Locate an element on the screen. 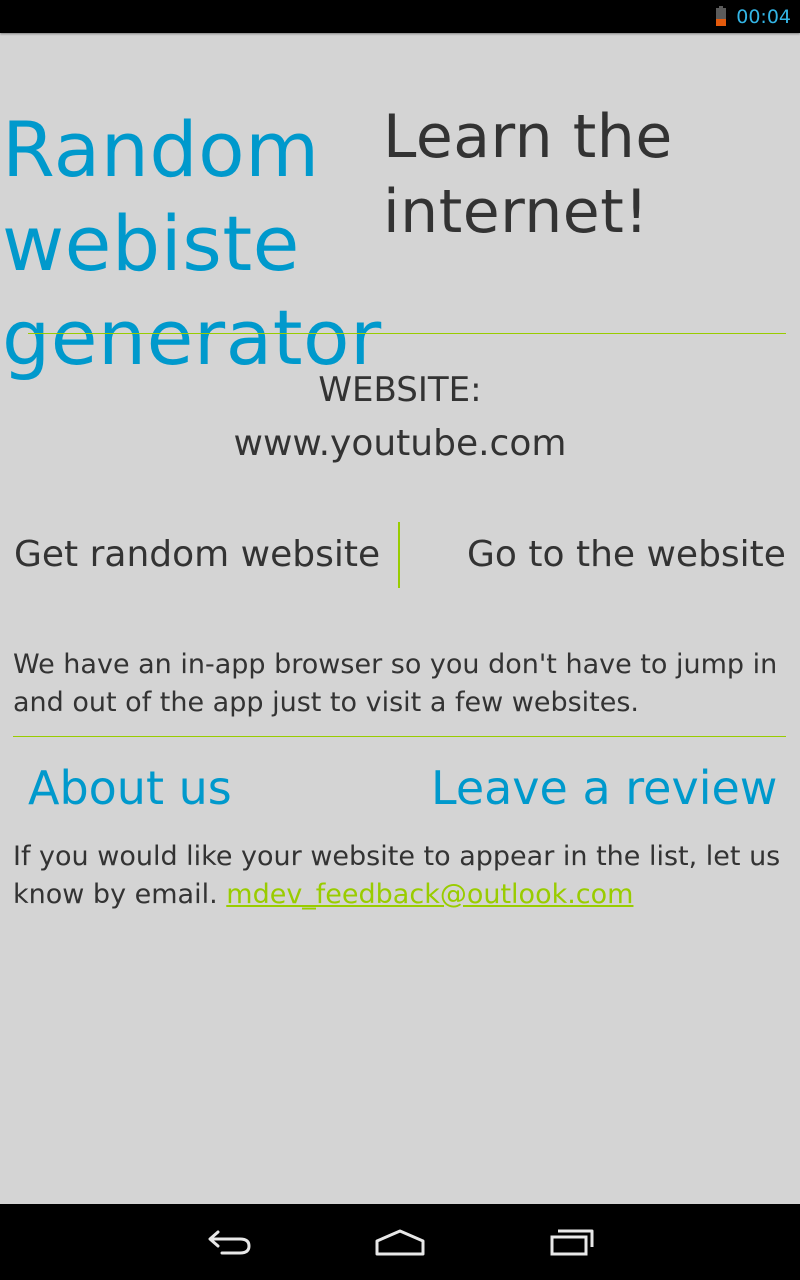 The height and width of the screenshot is (1280, 800). battery-low-icon is located at coordinates (721, 16).